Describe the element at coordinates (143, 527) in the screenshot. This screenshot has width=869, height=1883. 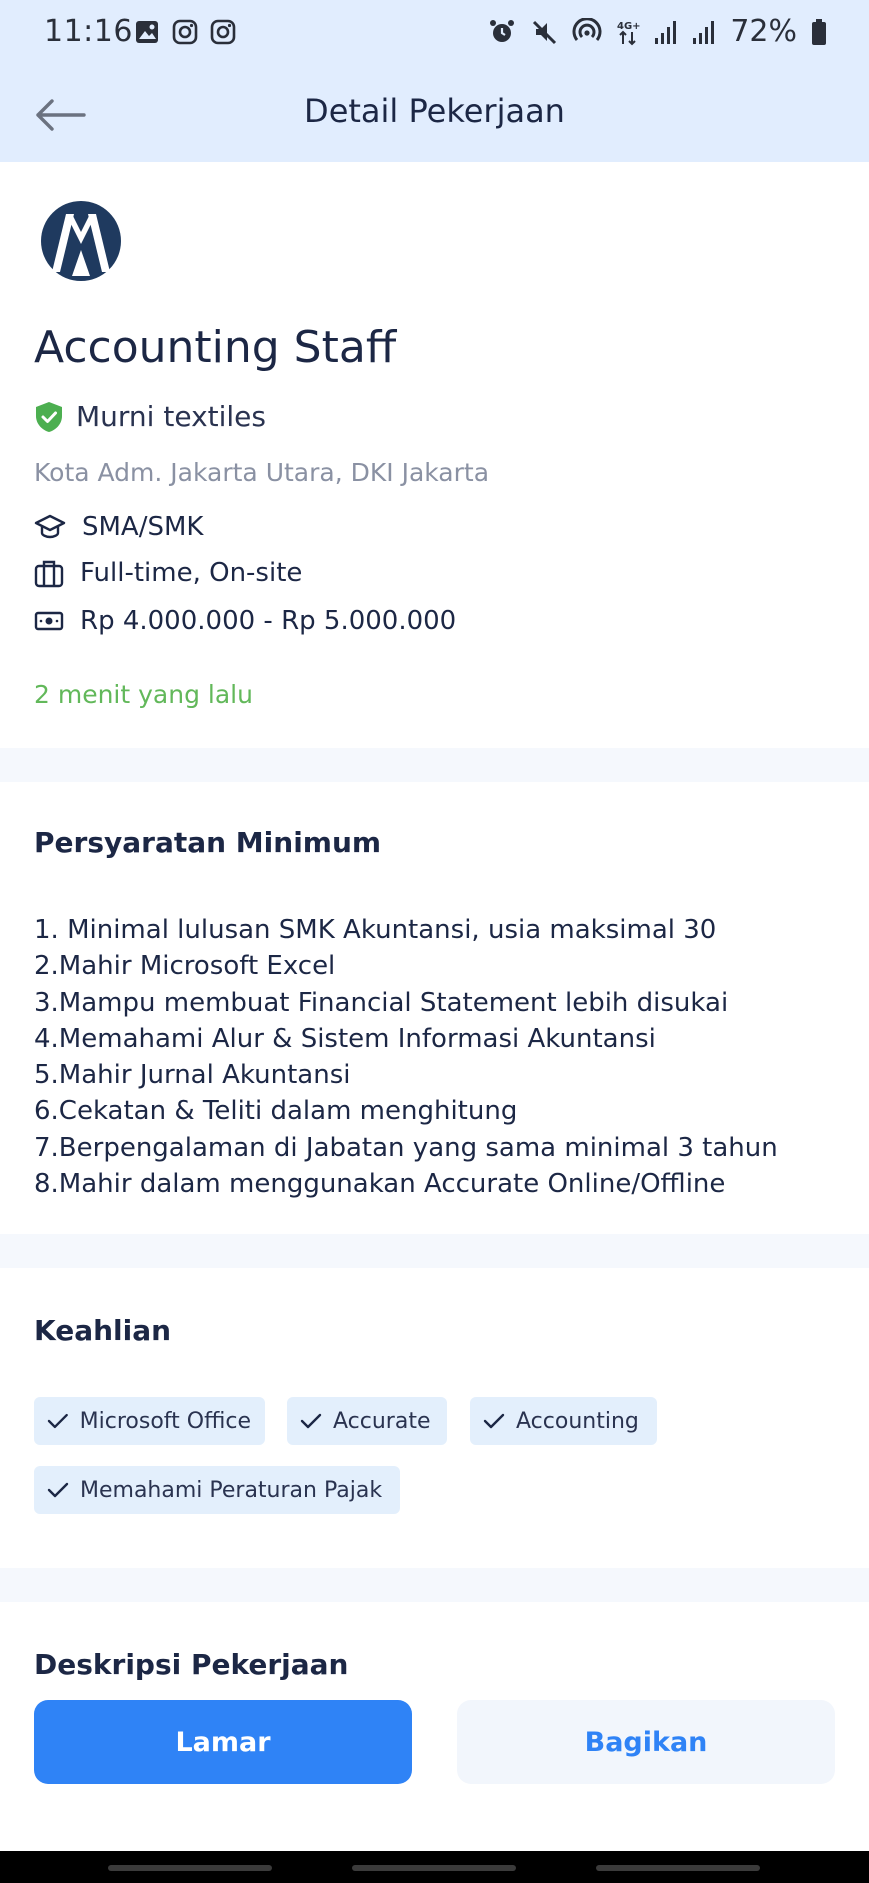
I see `education-text: SMA/SMK` at that location.